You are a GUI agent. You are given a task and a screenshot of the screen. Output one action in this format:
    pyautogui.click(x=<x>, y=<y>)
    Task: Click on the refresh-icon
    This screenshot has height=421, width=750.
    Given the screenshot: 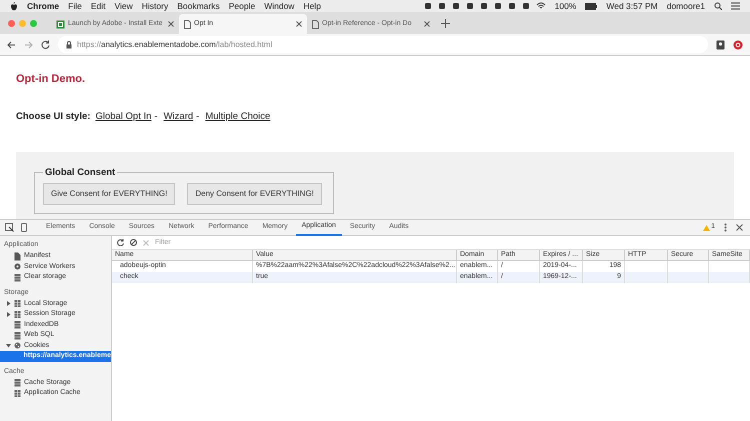 What is the action you would take?
    pyautogui.click(x=120, y=242)
    